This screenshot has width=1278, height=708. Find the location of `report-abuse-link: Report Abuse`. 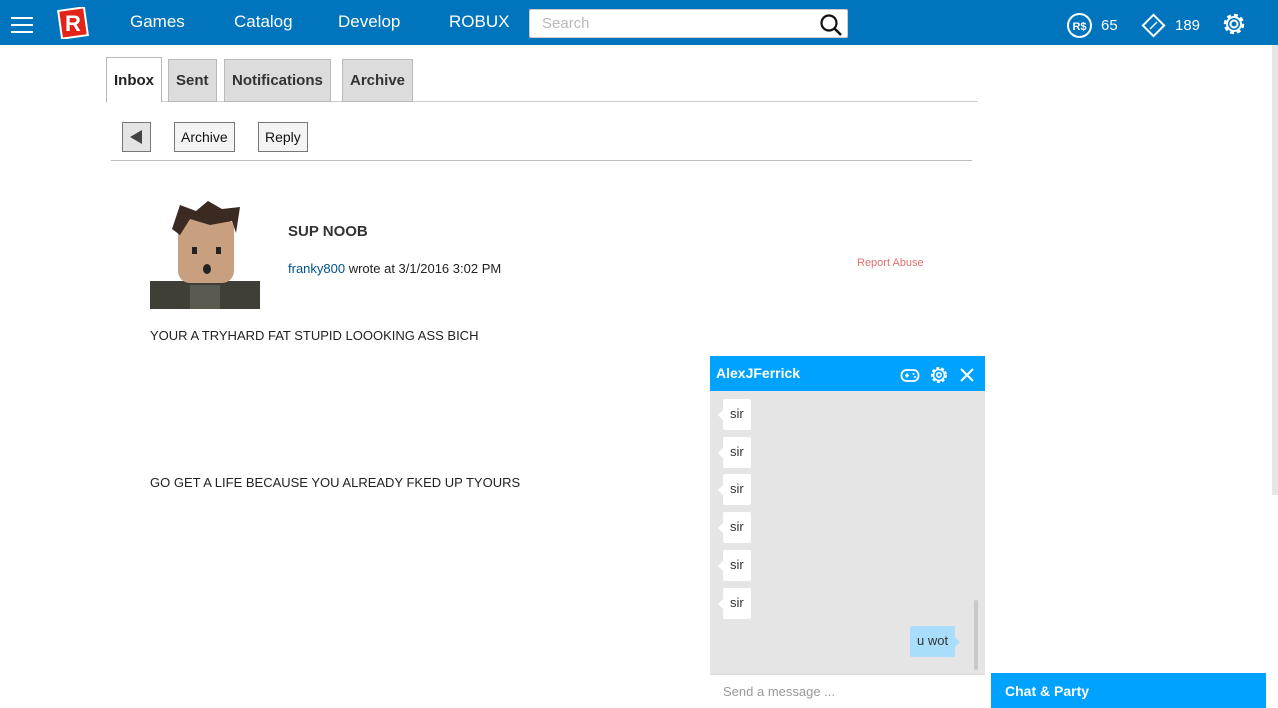

report-abuse-link: Report Abuse is located at coordinates (890, 263).